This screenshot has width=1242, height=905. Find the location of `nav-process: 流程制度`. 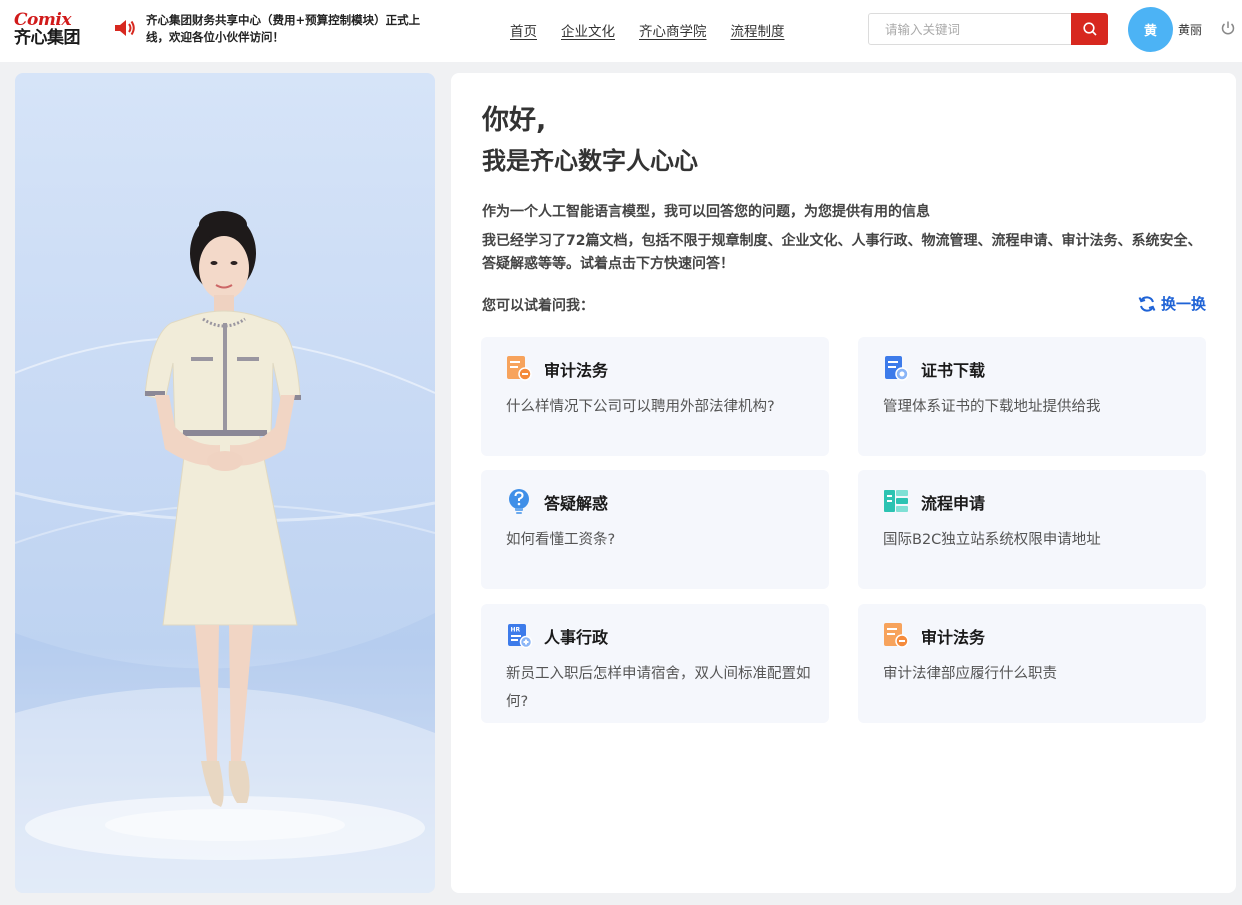

nav-process: 流程制度 is located at coordinates (758, 30).